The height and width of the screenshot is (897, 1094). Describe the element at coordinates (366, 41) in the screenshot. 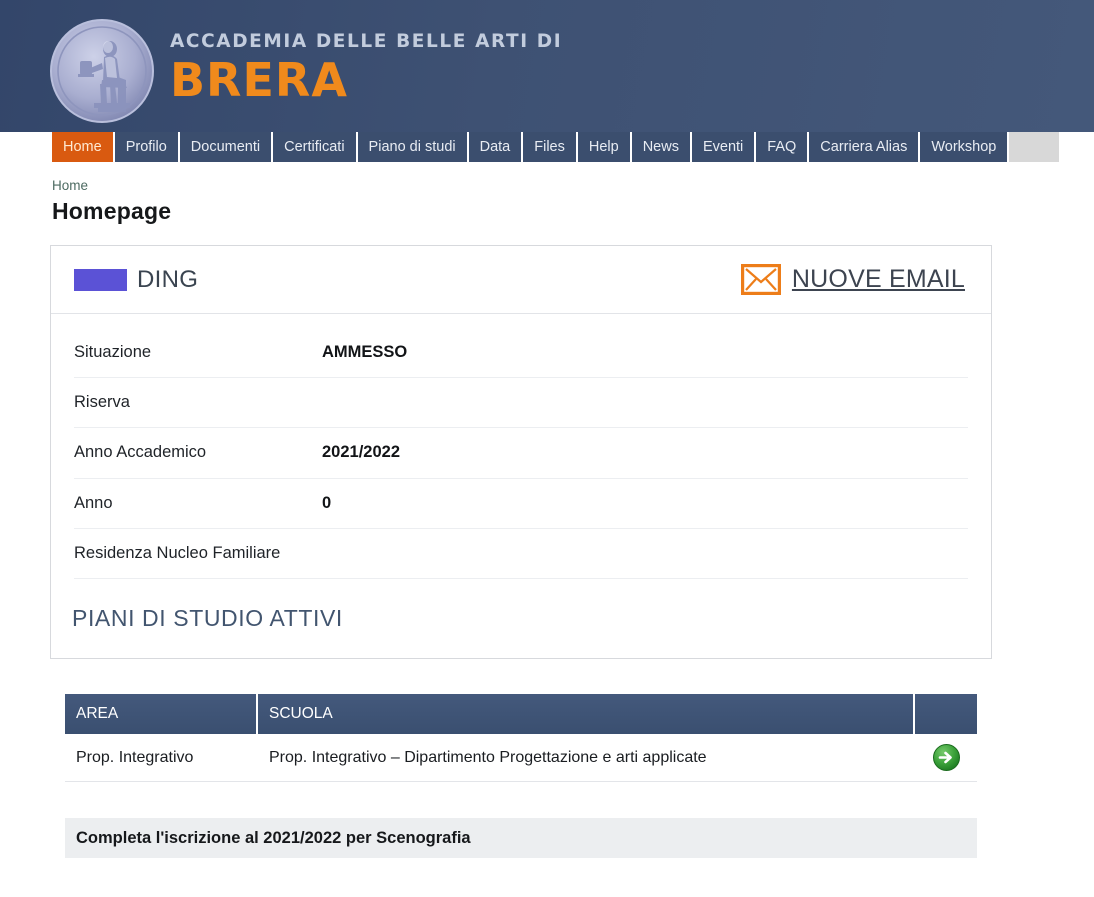

I see `brand-line-academy: ACCADEMIA DELLE BELLE ARTI DI` at that location.